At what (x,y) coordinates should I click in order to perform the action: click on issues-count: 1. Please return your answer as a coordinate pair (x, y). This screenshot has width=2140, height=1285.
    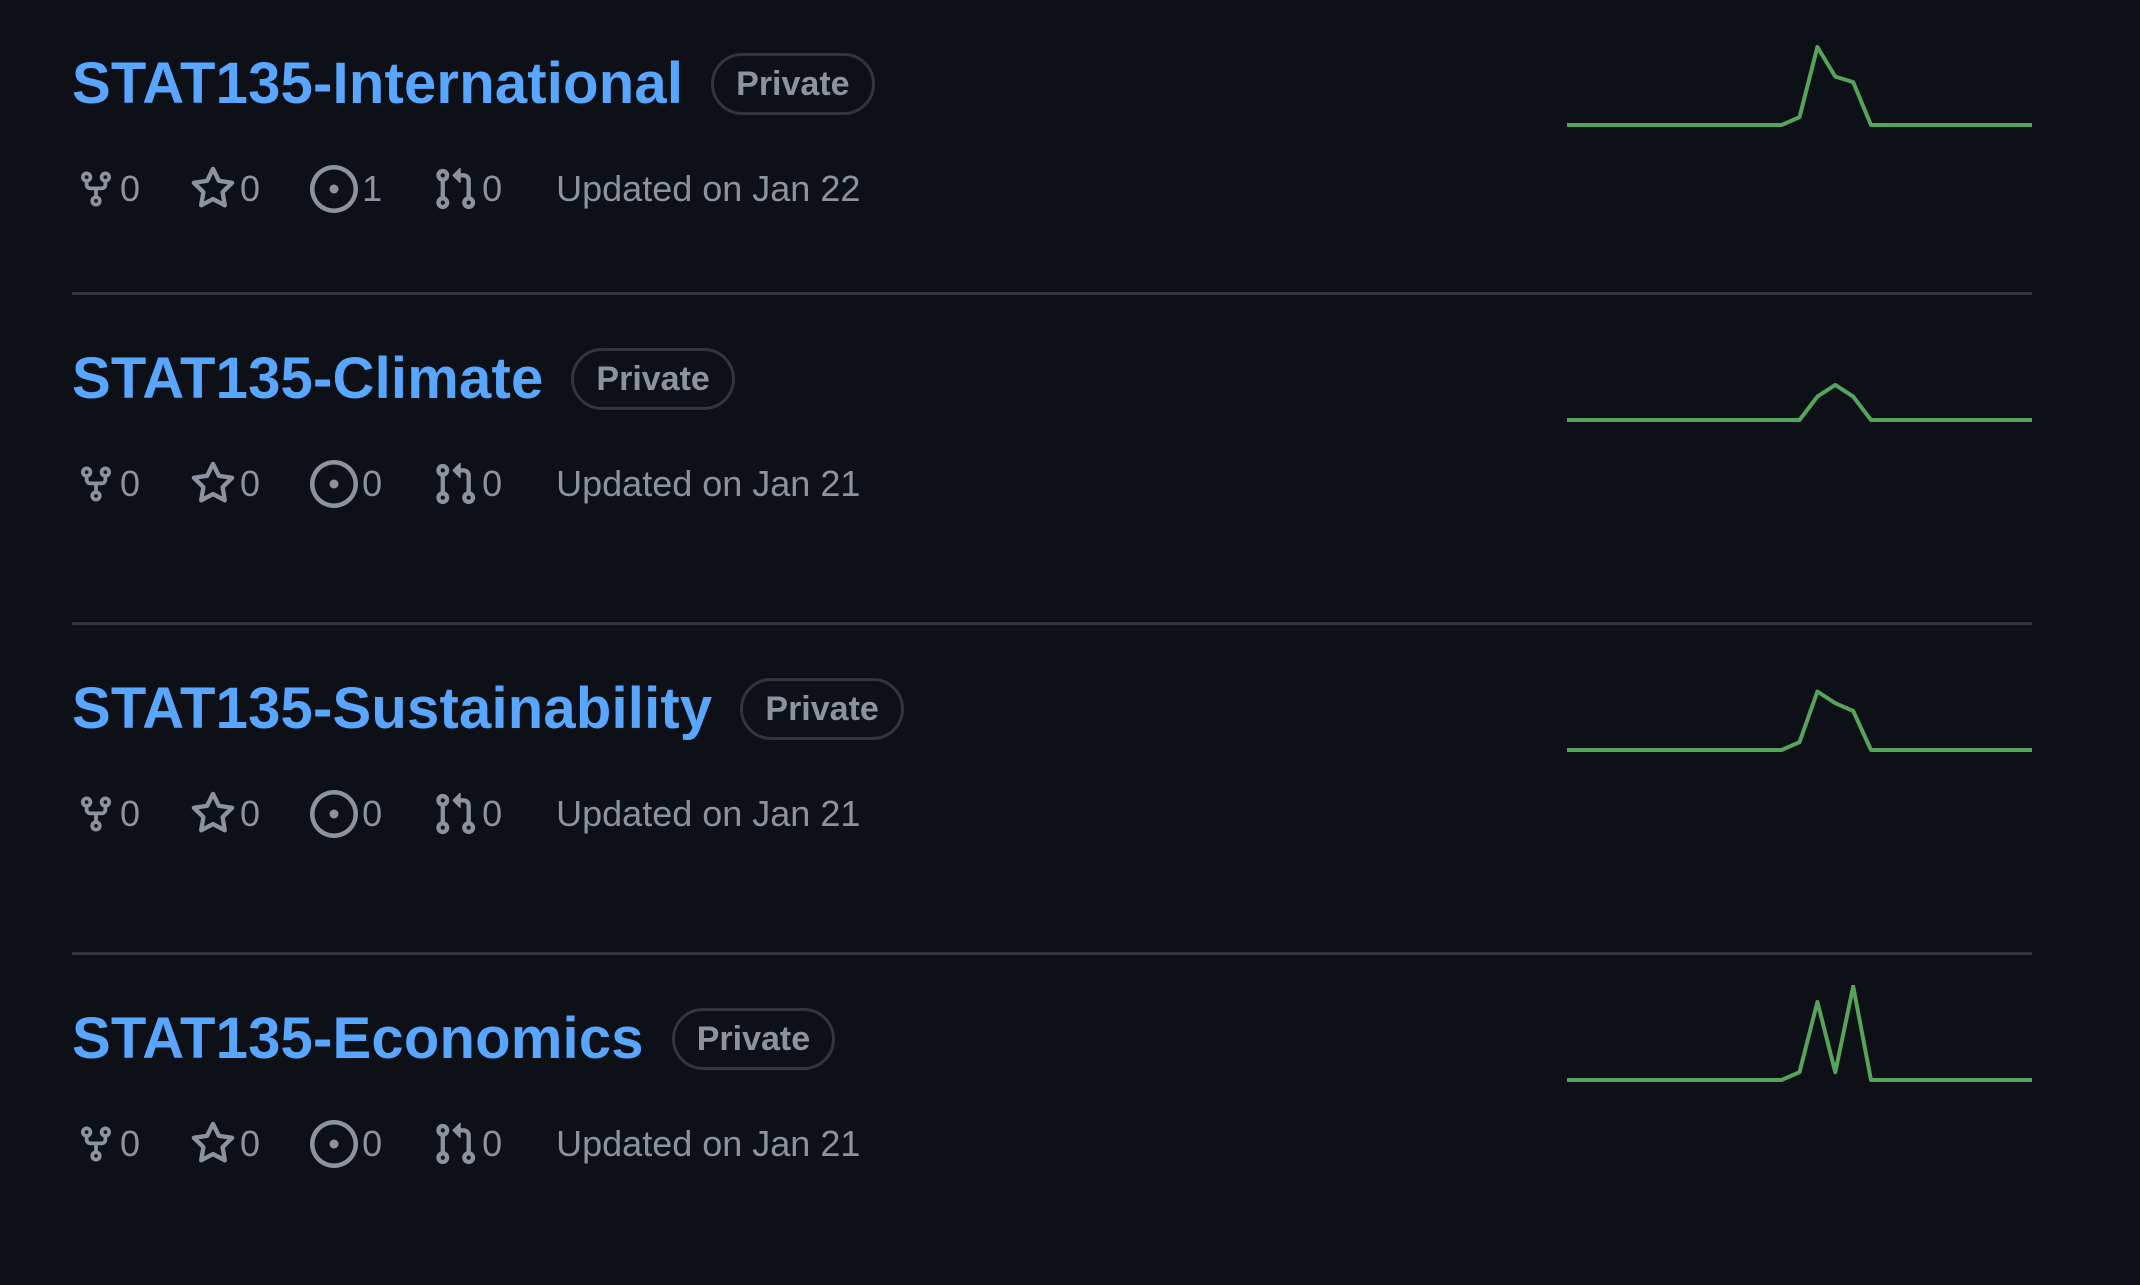
    Looking at the image, I should click on (372, 188).